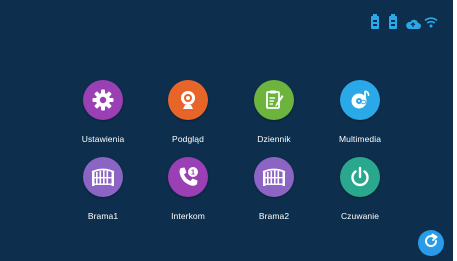 This screenshot has width=457, height=261. I want to click on tile-label: Multimedia, so click(360, 139).